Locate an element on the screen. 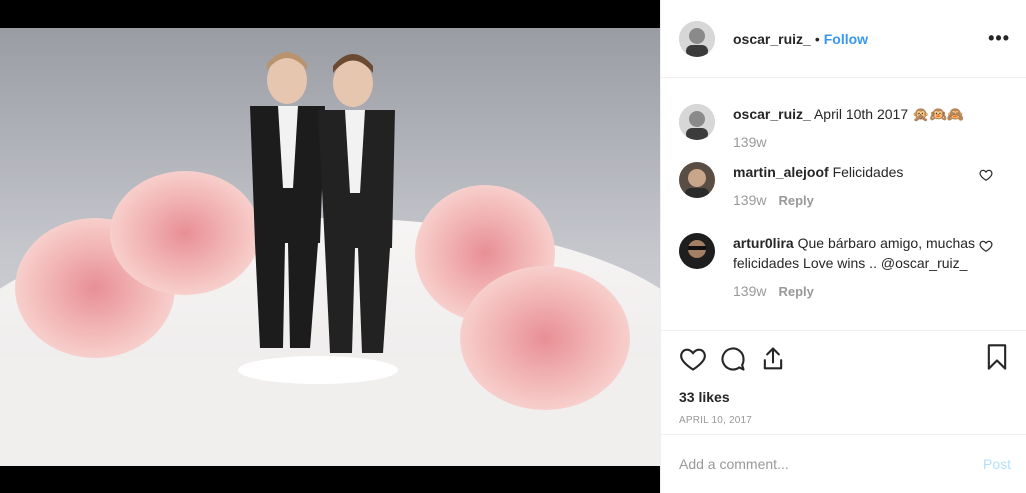 This screenshot has height=493, width=1026. comment-item: martin_alejoof Felicidades 139w Reply is located at coordinates (845, 186).